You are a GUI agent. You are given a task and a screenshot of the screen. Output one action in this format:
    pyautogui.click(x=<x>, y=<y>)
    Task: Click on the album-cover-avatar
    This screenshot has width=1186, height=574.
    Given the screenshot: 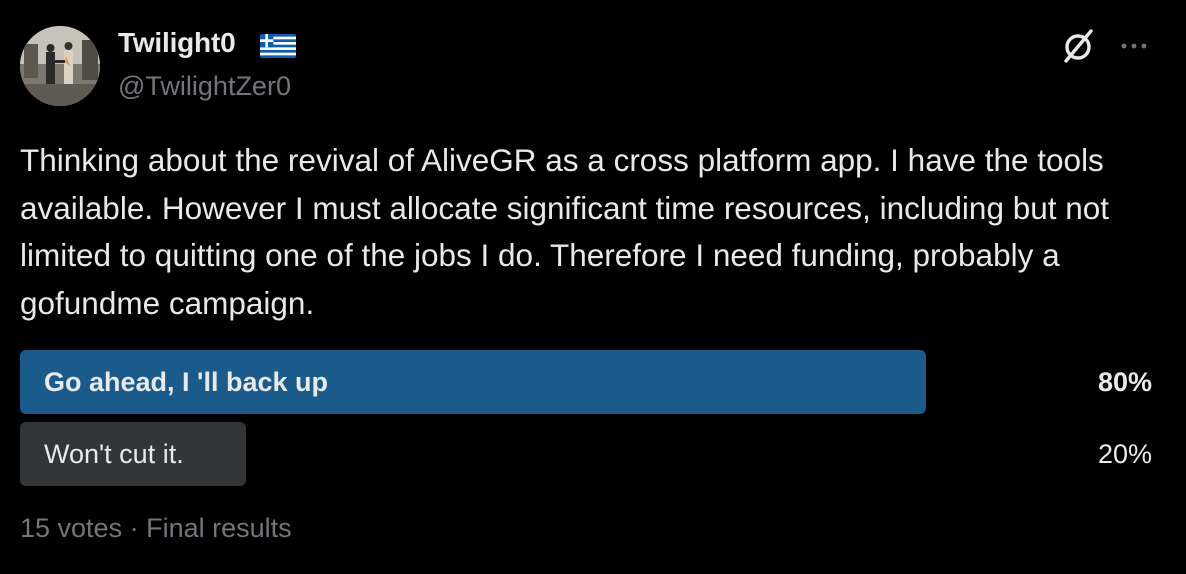 What is the action you would take?
    pyautogui.click(x=60, y=66)
    